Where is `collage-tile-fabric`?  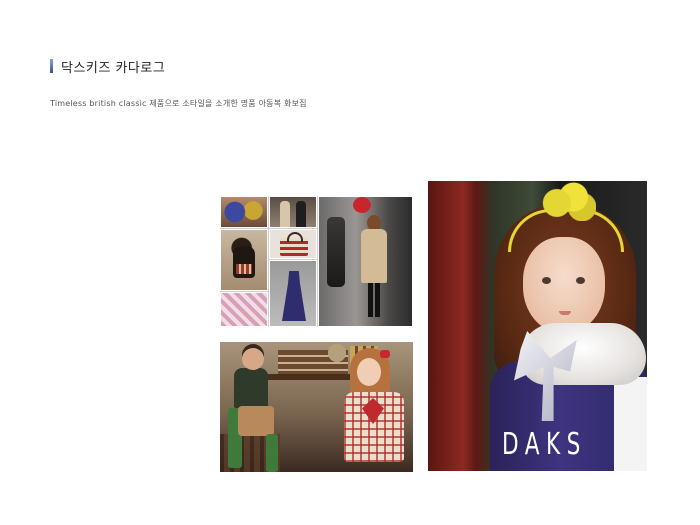 collage-tile-fabric is located at coordinates (244, 309).